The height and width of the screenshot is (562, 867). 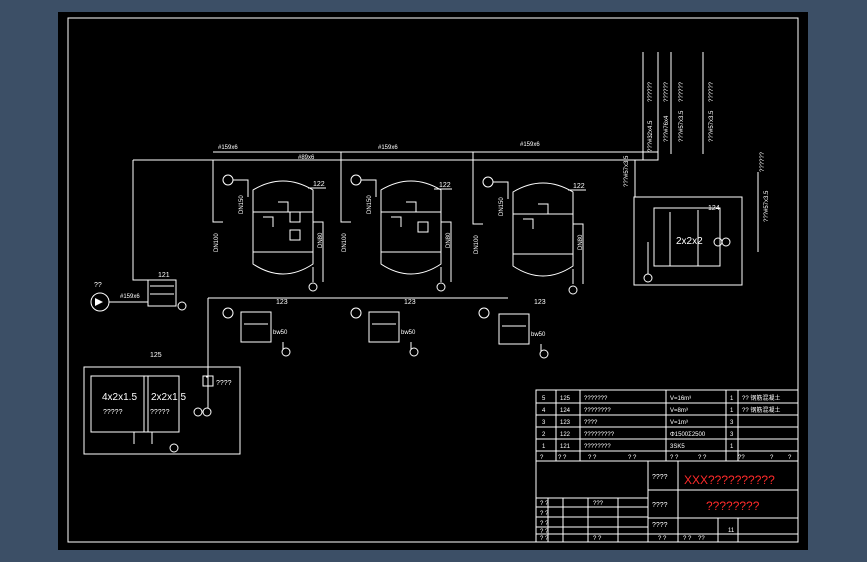 I want to click on parts-row-4-no: 2, so click(x=544, y=435).